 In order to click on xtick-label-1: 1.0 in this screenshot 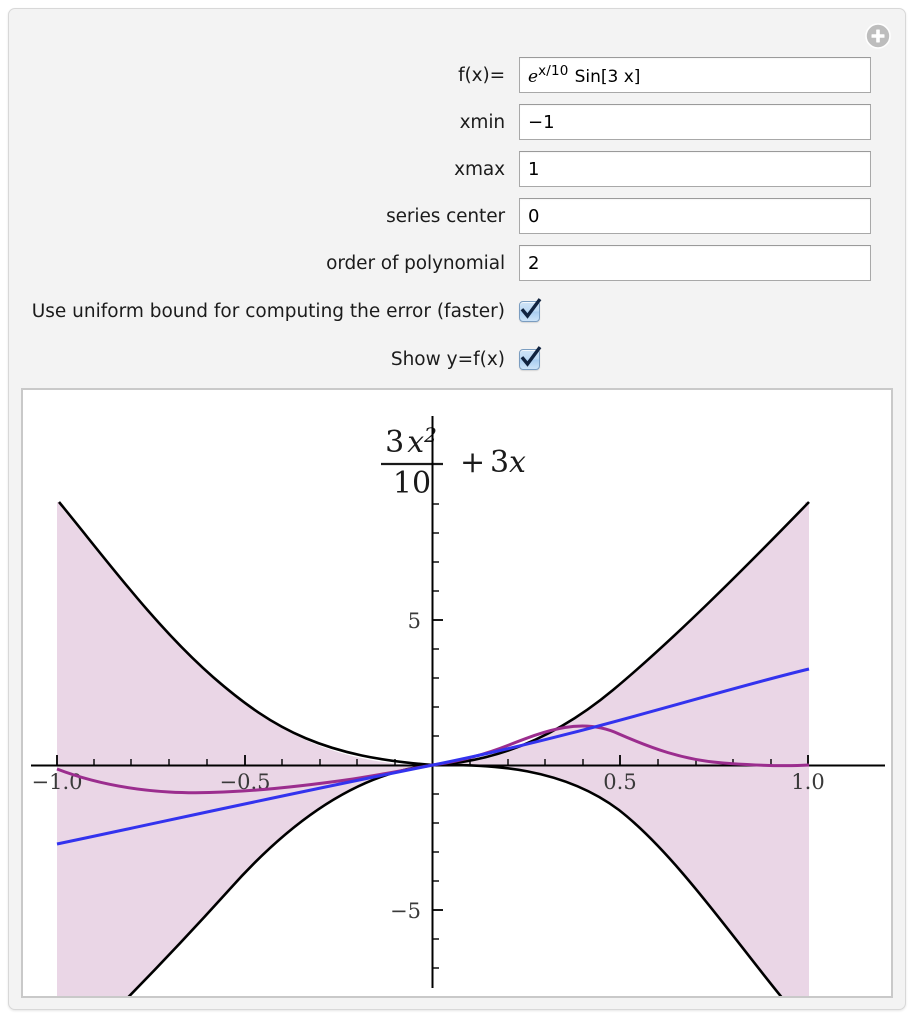, I will do `click(807, 782)`.